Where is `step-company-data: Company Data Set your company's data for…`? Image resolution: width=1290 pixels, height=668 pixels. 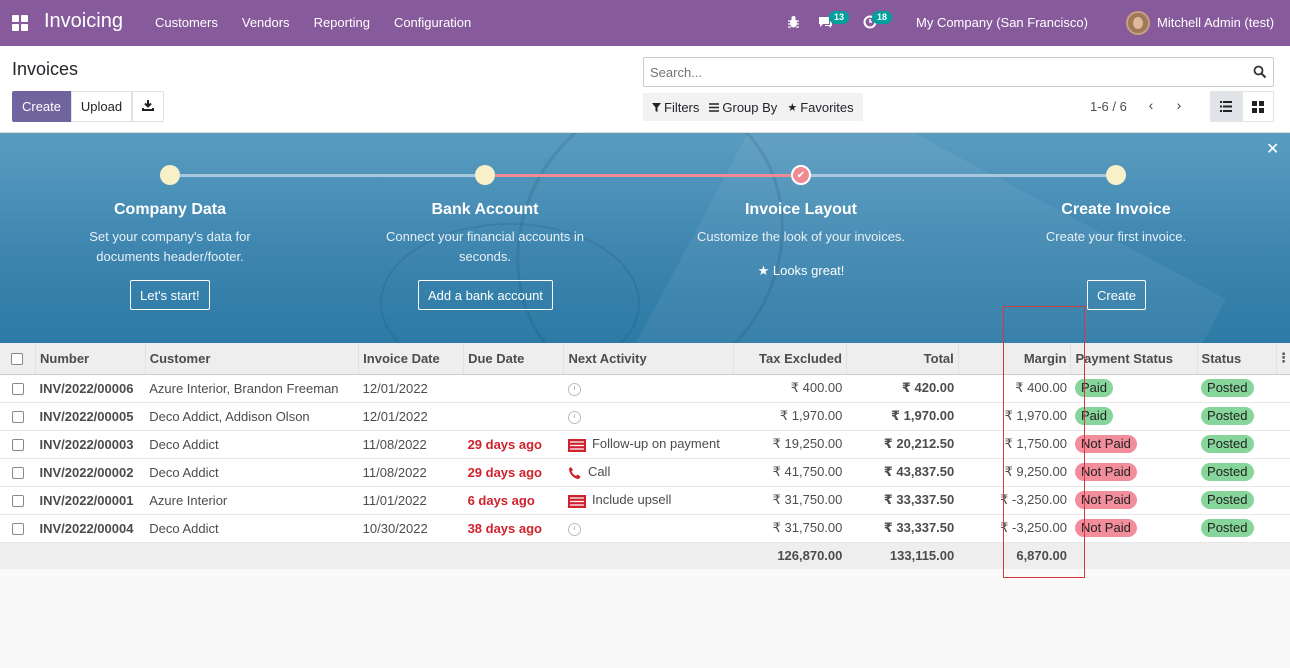
step-company-data: Company Data Set your company's data for… is located at coordinates (170, 234).